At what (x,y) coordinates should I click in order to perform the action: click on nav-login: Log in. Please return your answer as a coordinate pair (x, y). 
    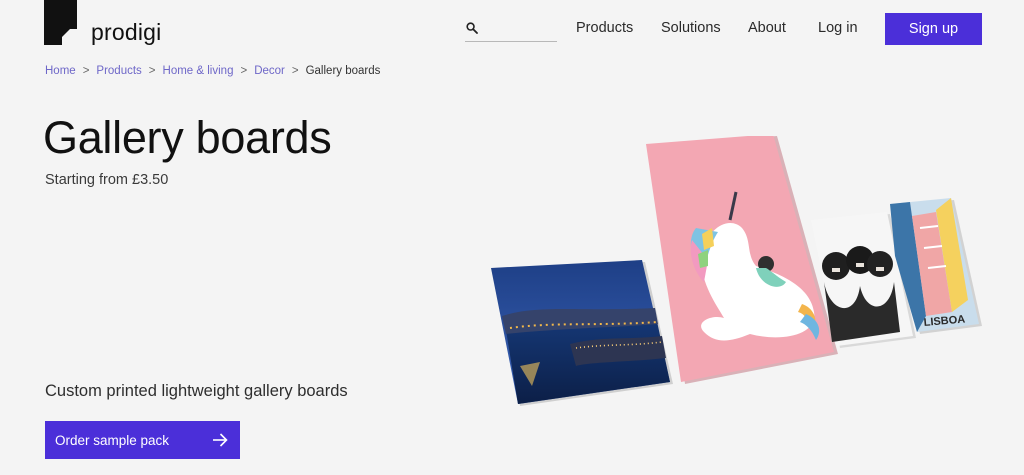
    Looking at the image, I should click on (838, 28).